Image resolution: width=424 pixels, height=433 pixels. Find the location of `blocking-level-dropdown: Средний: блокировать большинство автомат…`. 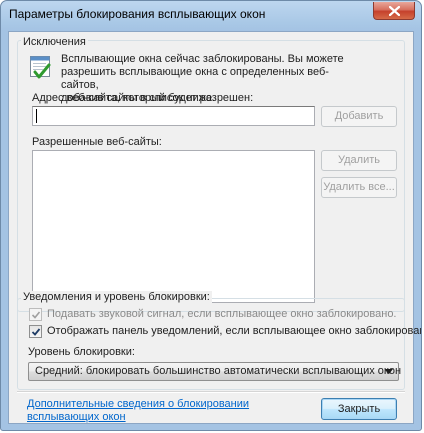

blocking-level-dropdown: Средний: блокировать большинство автомат… is located at coordinates (215, 371).